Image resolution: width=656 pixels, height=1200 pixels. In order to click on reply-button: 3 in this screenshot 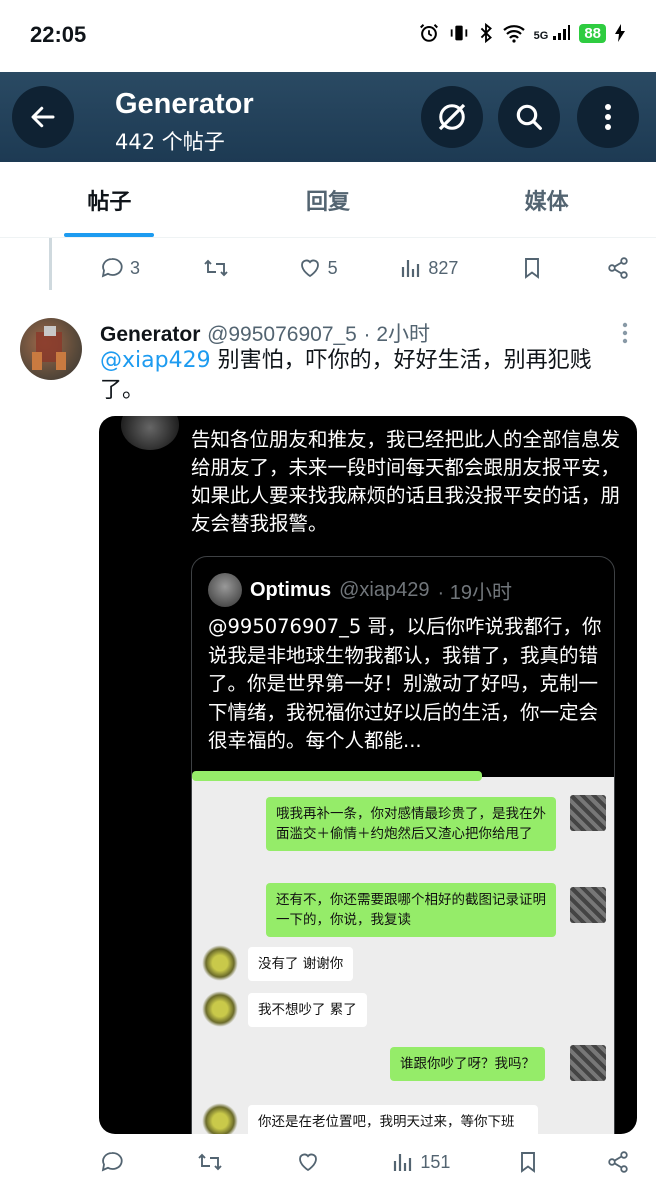, I will do `click(120, 268)`.